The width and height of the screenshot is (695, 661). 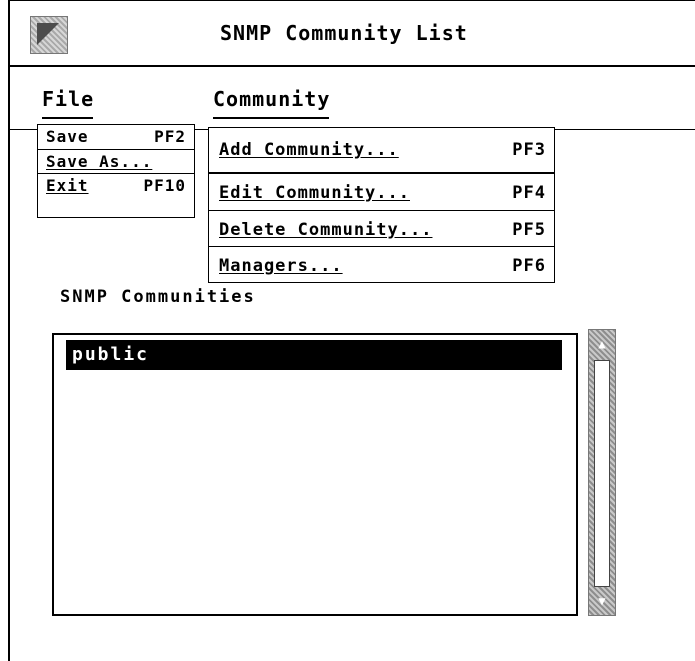 I want to click on menu-item-edit-community-accelerator: PF4, so click(x=529, y=193).